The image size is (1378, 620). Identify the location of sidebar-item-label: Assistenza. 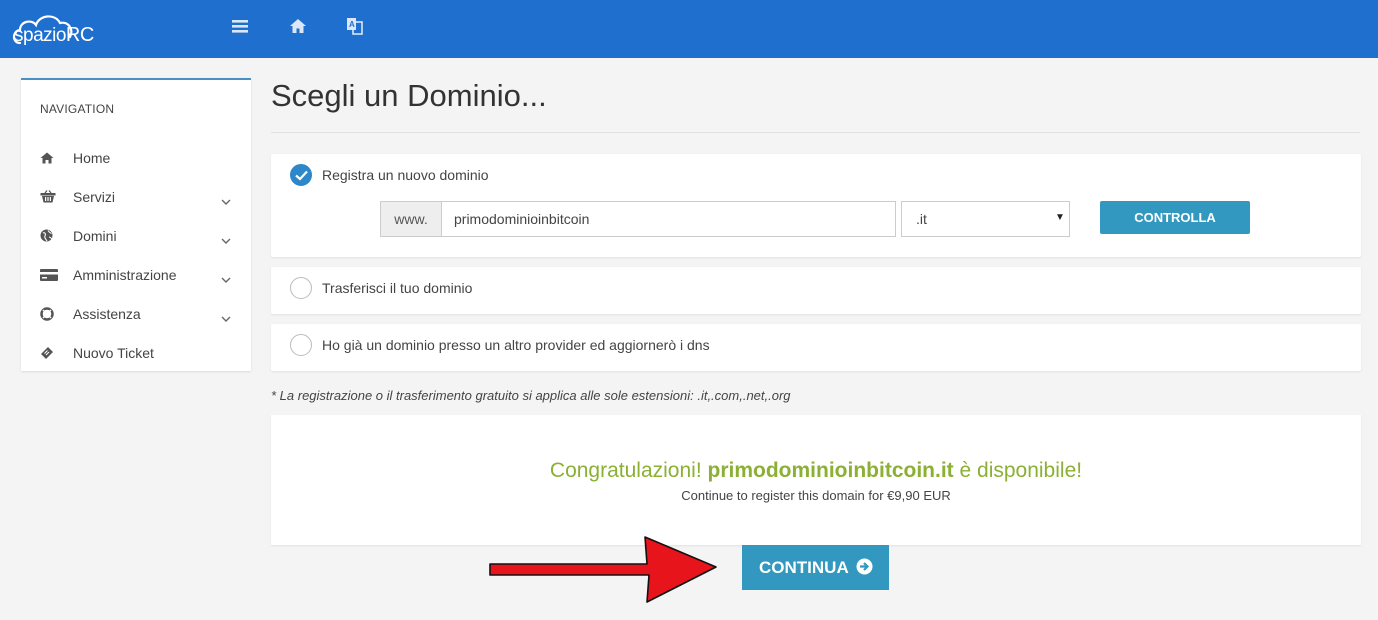
(107, 314).